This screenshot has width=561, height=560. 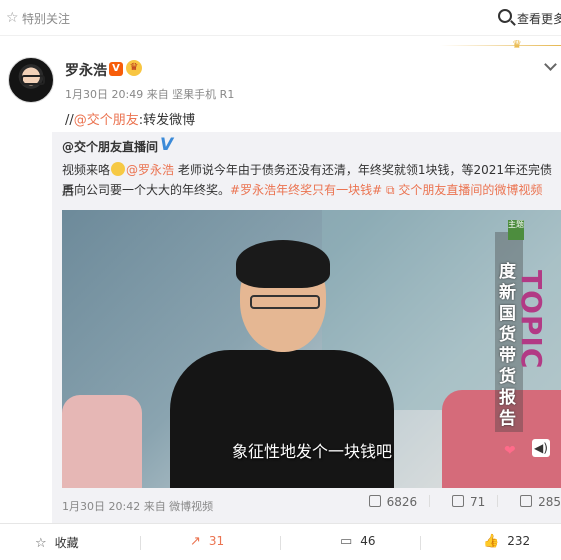 I want to click on video-link-icon: ⧉, so click(x=390, y=190).